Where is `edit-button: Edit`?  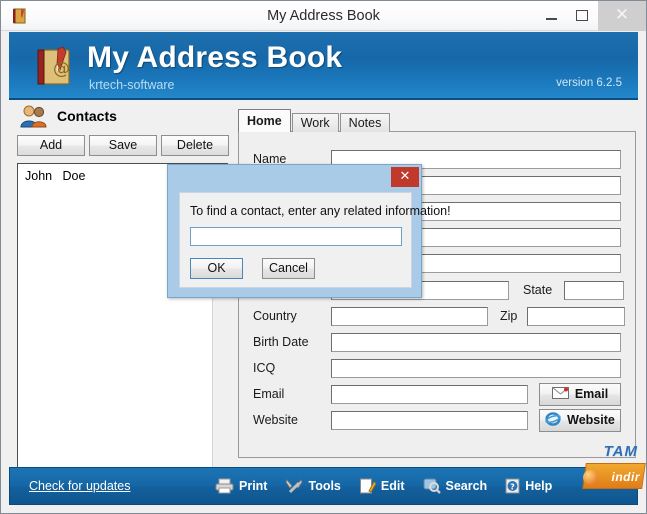 edit-button: Edit is located at coordinates (382, 486).